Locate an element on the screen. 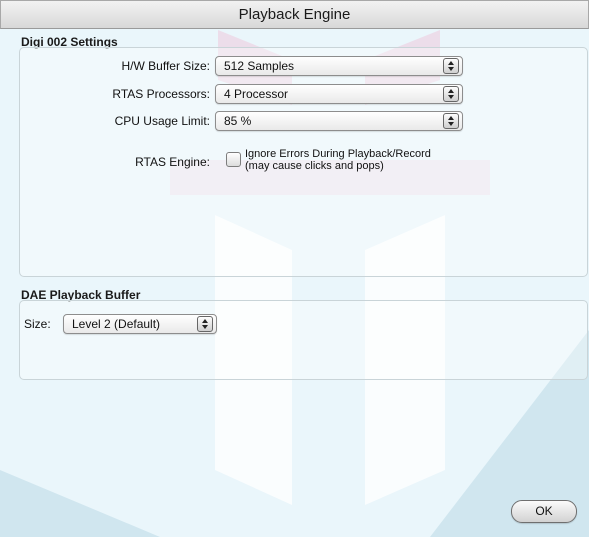 This screenshot has width=589, height=537. size-label: Size: is located at coordinates (37, 324).